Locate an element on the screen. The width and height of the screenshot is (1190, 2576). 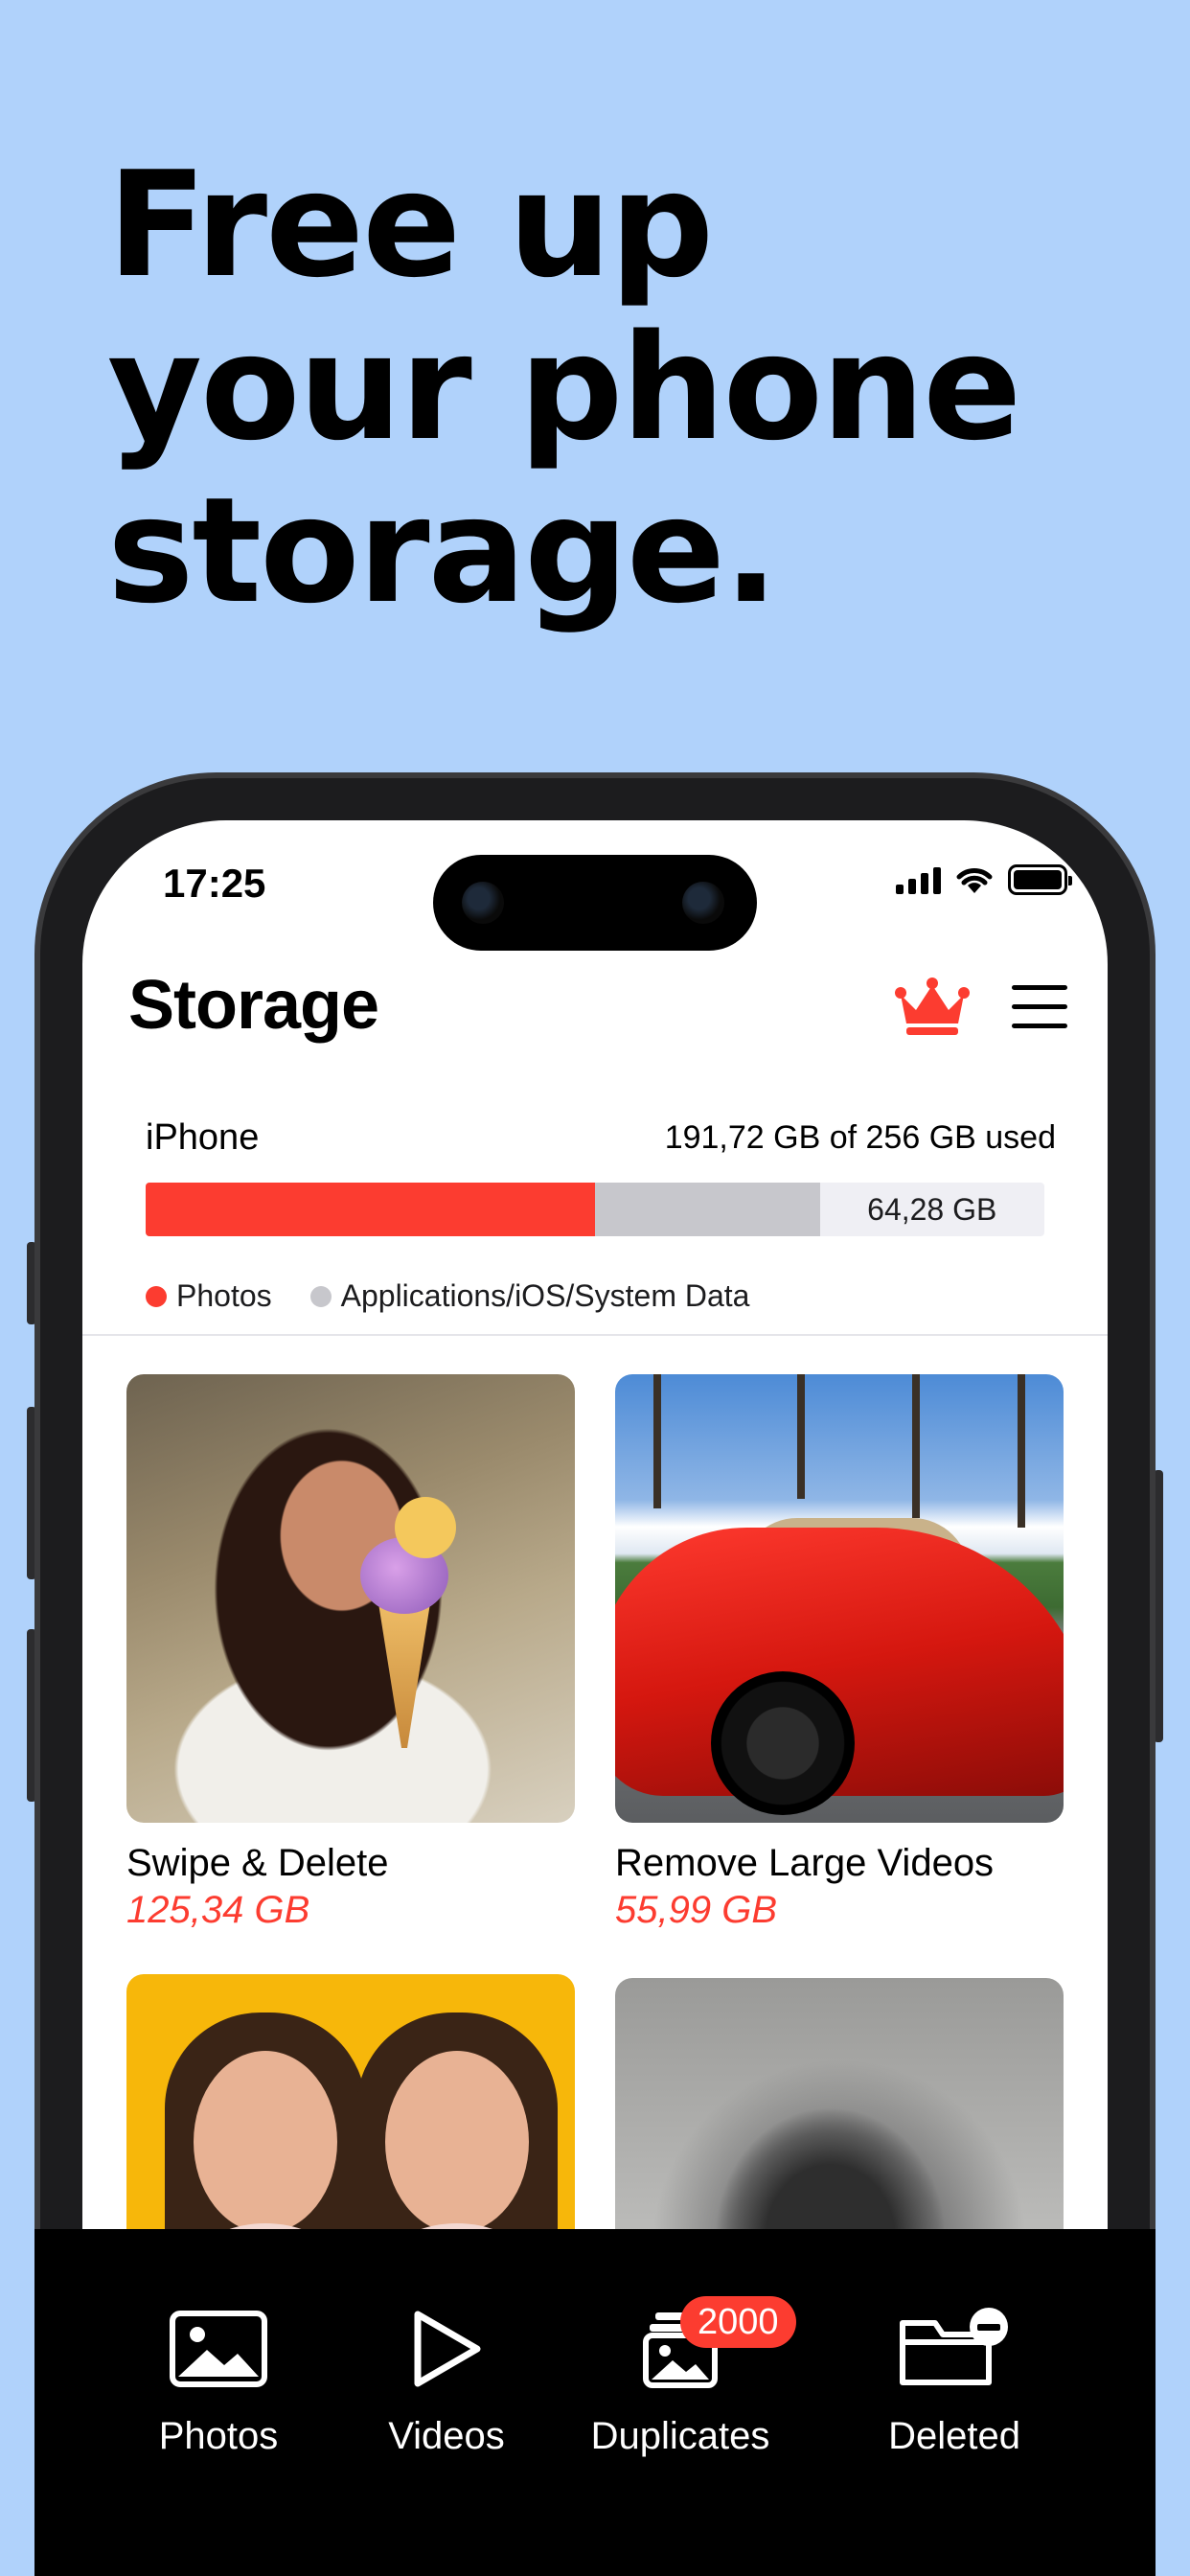
menu-icon is located at coordinates (1039, 1008).